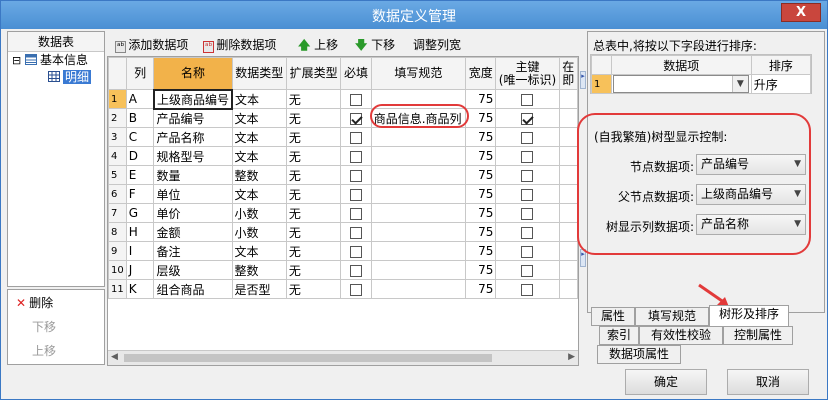 This screenshot has width=828, height=400. What do you see at coordinates (343, 289) in the screenshot?
I see `table-row: 11 K 组合商品 是否型无 75` at bounding box center [343, 289].